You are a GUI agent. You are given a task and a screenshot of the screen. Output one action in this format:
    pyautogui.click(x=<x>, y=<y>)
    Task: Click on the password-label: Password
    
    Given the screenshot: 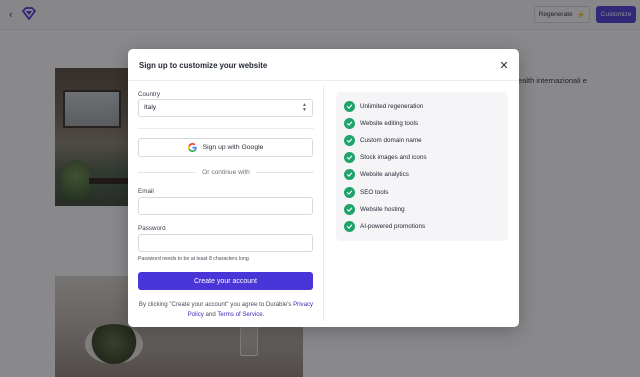 What is the action you would take?
    pyautogui.click(x=152, y=228)
    